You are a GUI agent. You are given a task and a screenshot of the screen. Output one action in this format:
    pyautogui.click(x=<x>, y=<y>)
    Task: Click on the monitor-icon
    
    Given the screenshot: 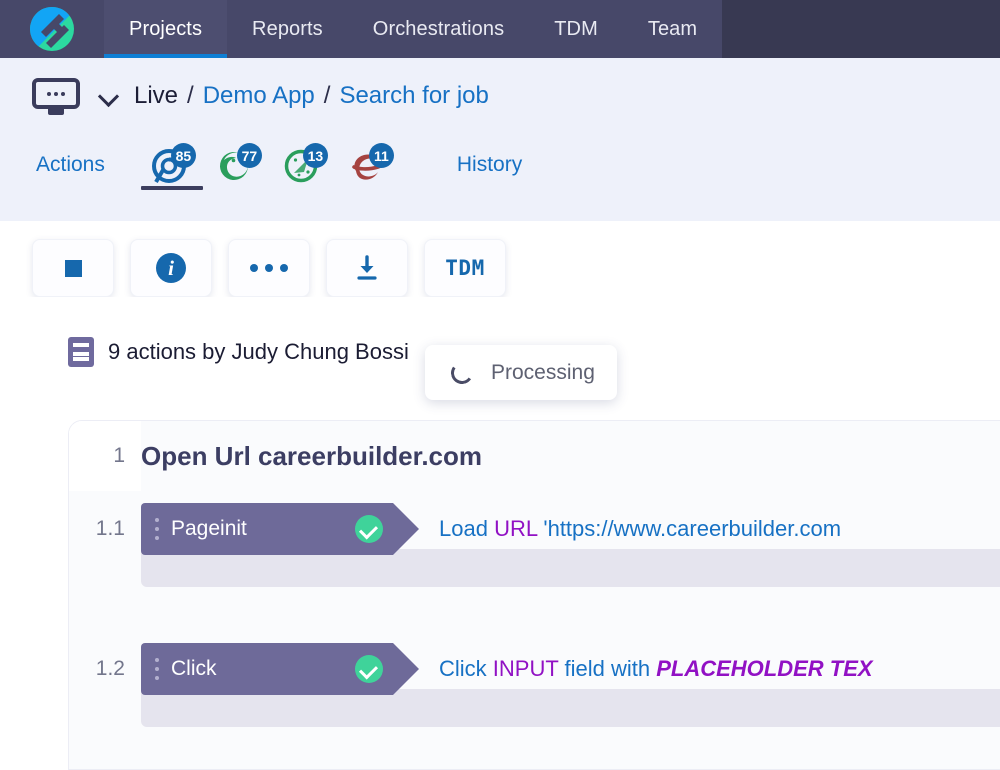 What is the action you would take?
    pyautogui.click(x=56, y=96)
    